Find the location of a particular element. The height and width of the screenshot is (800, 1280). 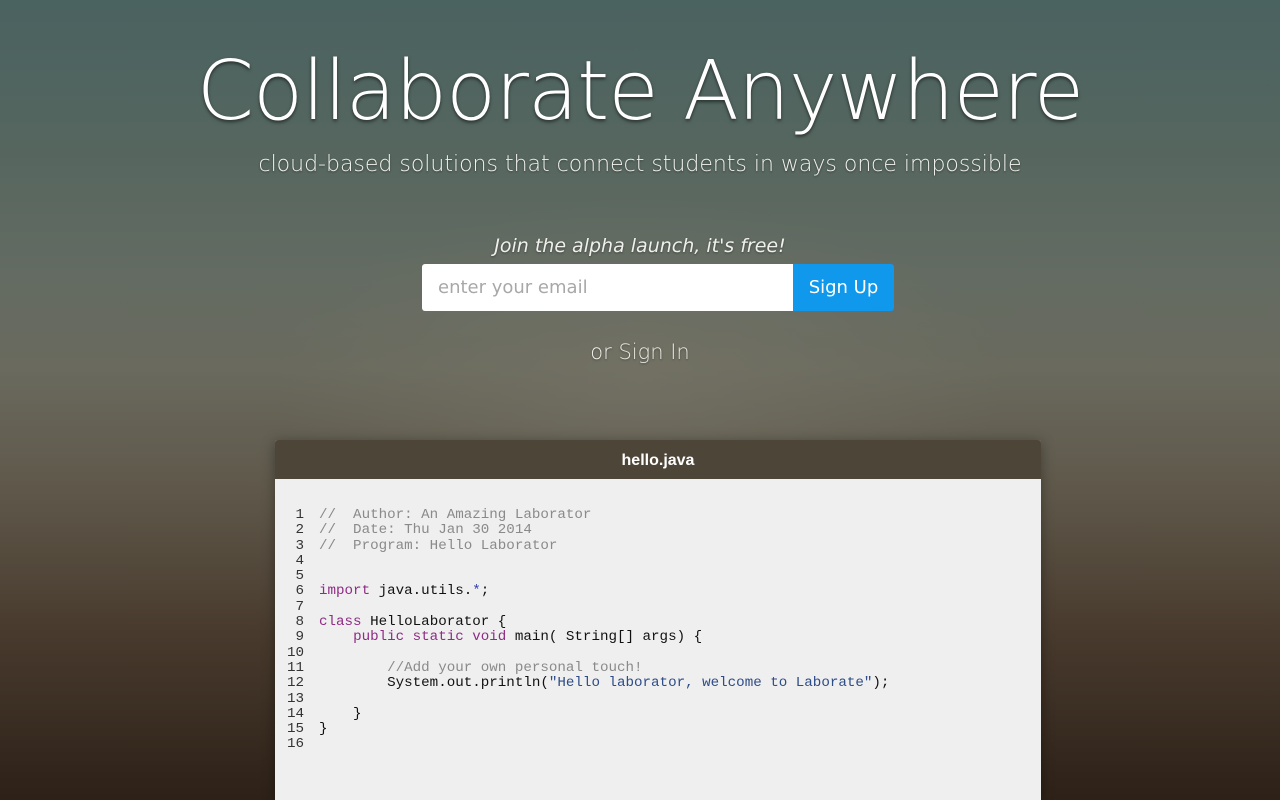

signup-button: Sign Up is located at coordinates (843, 287).